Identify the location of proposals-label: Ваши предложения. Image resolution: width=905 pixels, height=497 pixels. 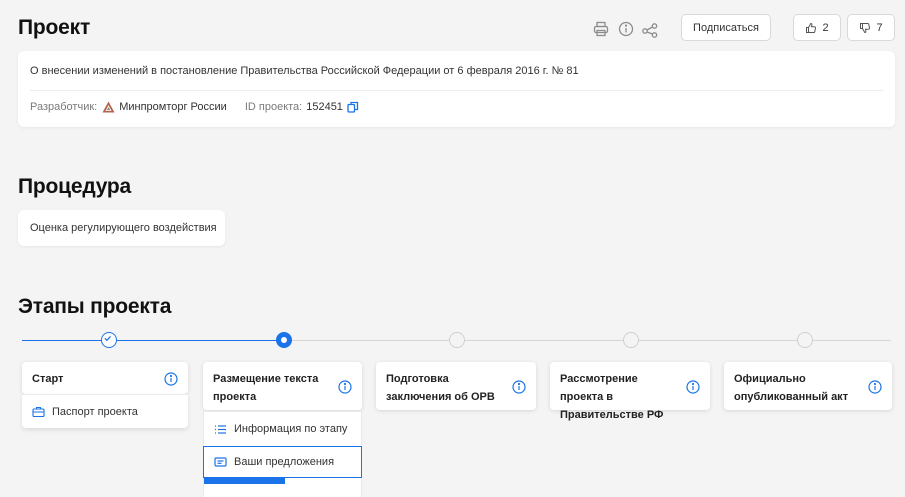
(284, 462).